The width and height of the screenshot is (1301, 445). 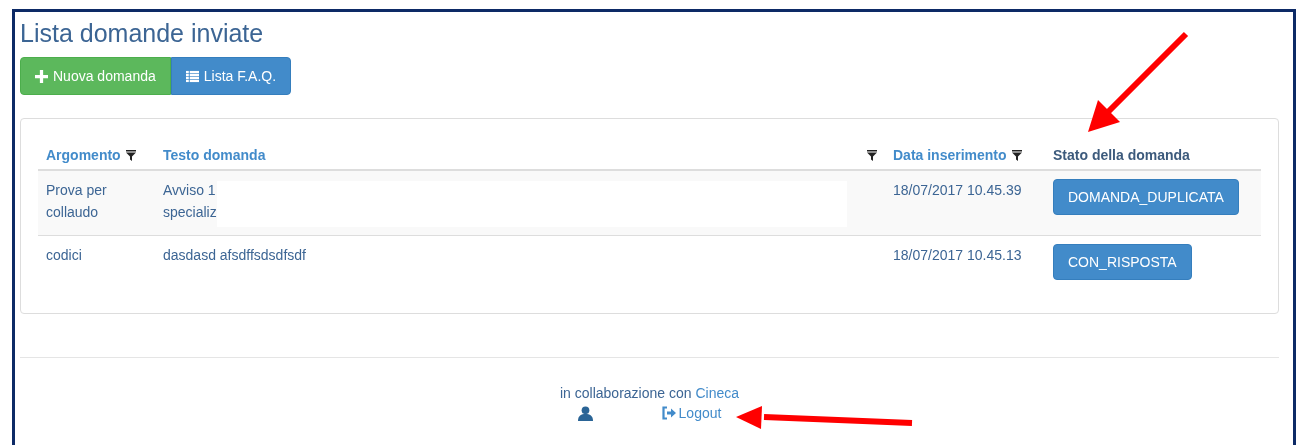 What do you see at coordinates (691, 413) in the screenshot?
I see `logout-link: Logout` at bounding box center [691, 413].